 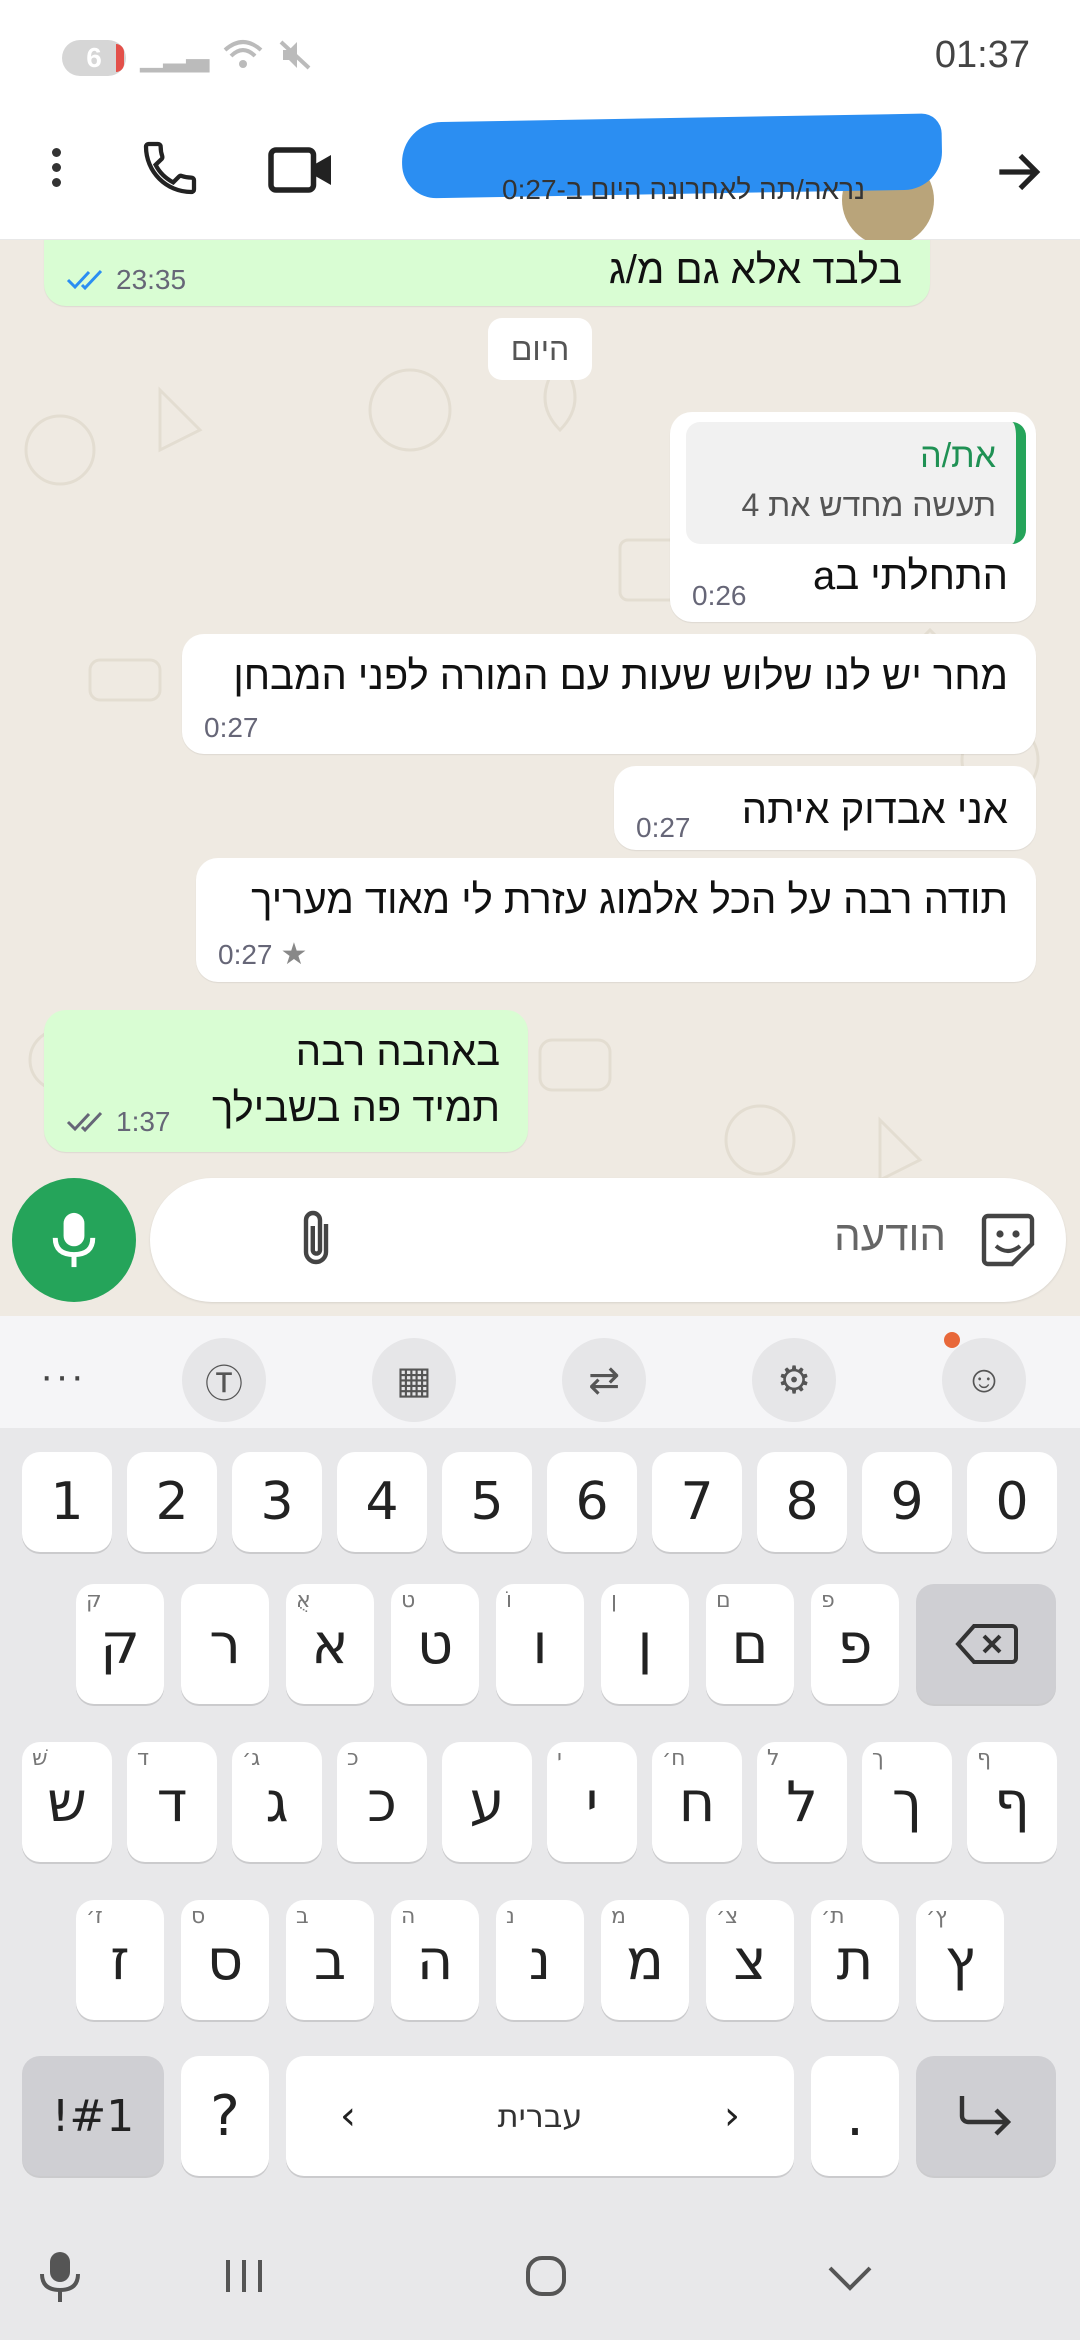 I want to click on keyboard-toolbar: ··· Ⓣ ▦ ⇄ ⚙ ☺, so click(x=540, y=1372).